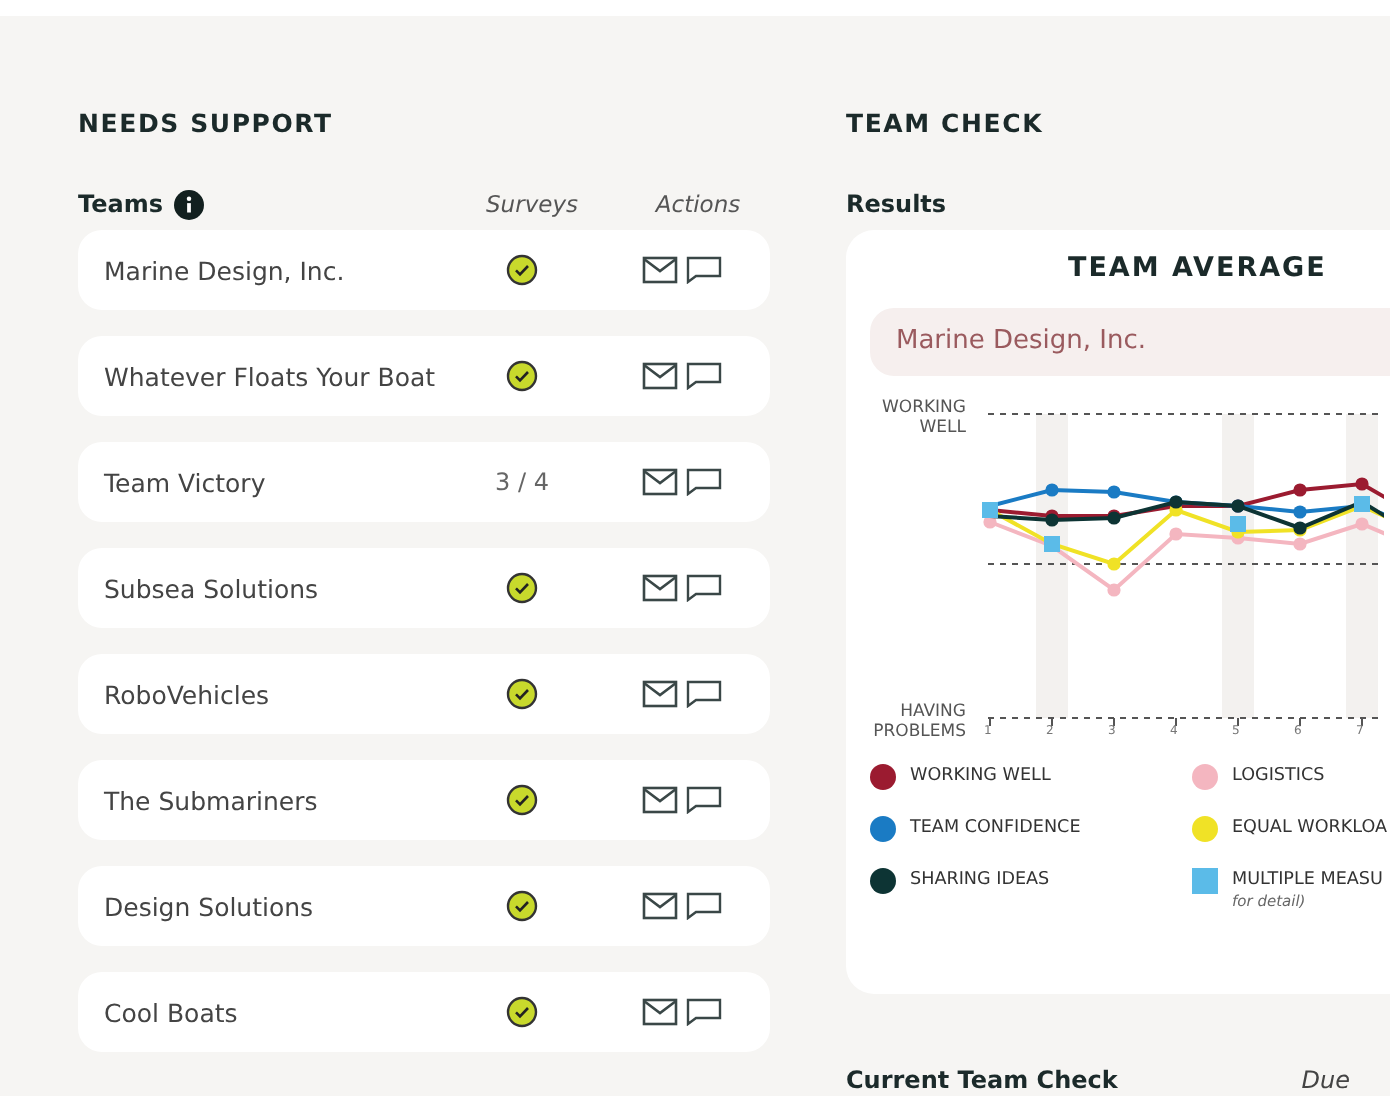  I want to click on team-name: Marine Design, Inc., so click(225, 270).